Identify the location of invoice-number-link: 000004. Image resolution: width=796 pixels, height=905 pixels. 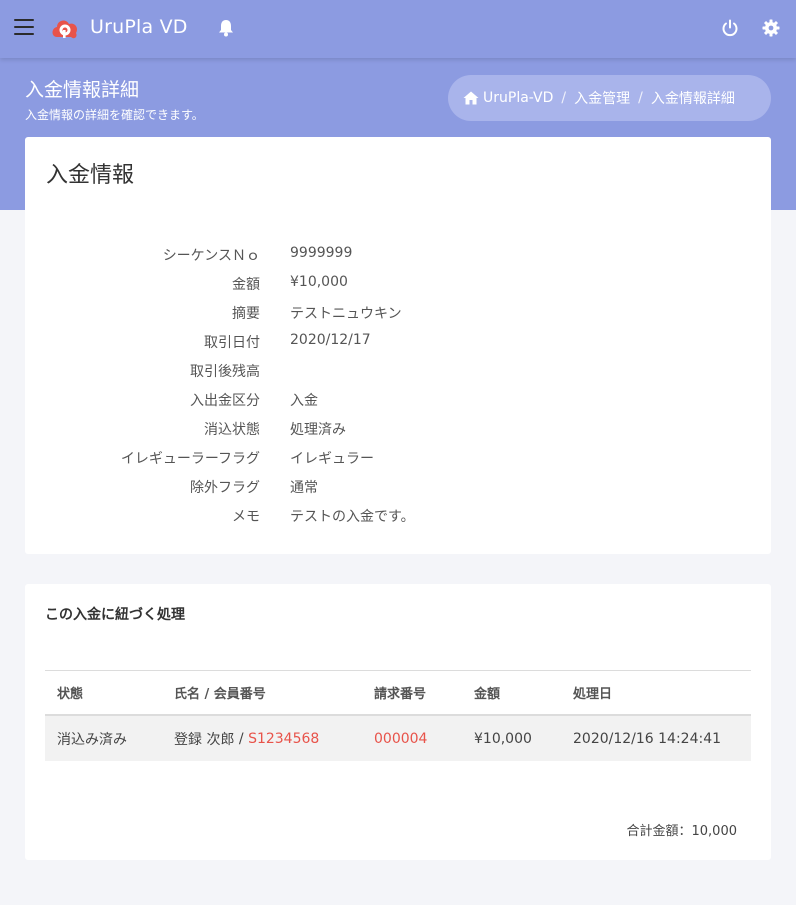
(400, 739).